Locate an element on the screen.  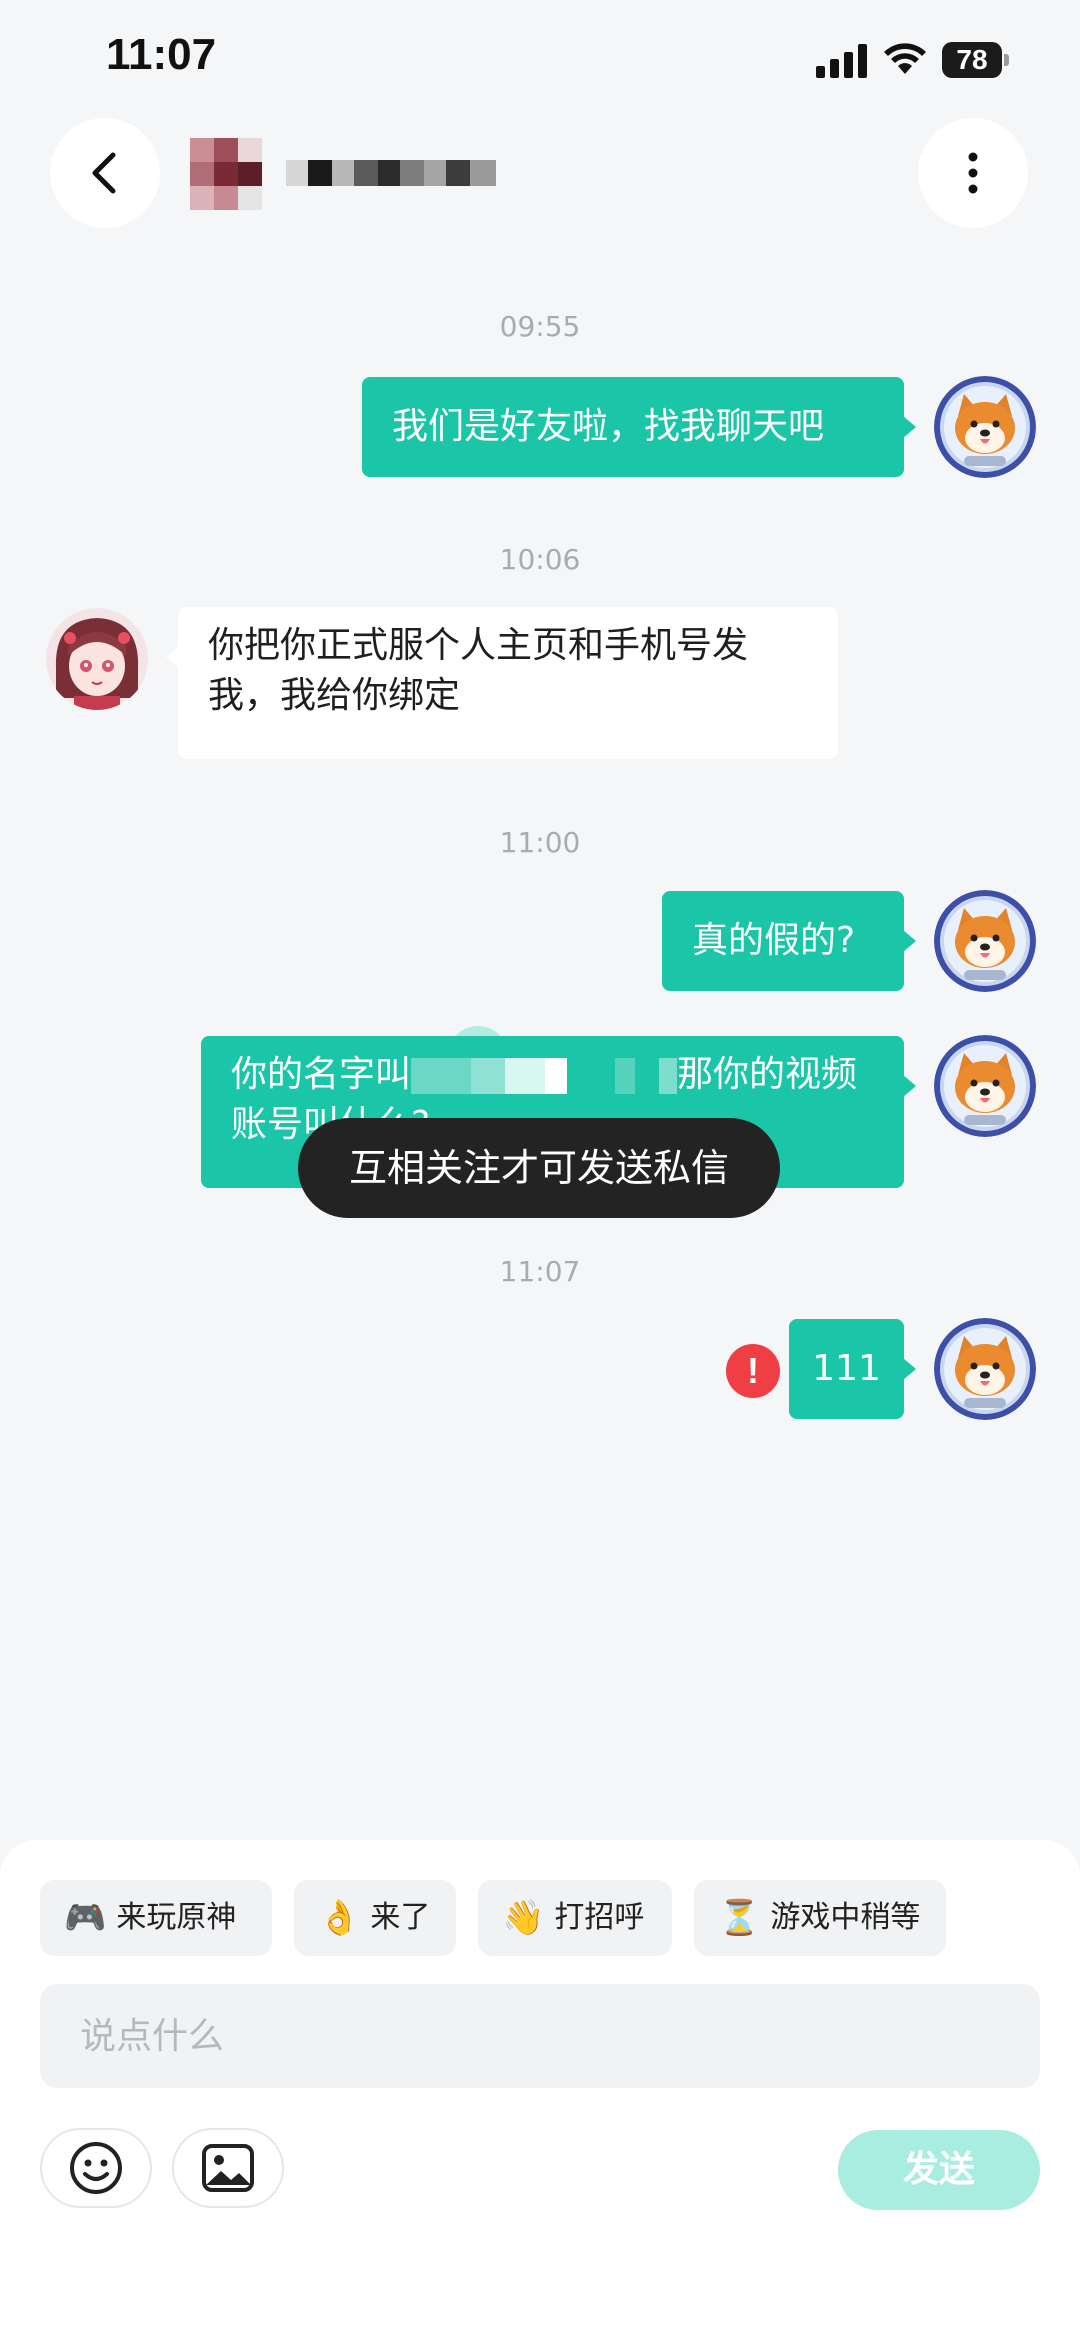
message-timestamp: 11:00 is located at coordinates (540, 842).